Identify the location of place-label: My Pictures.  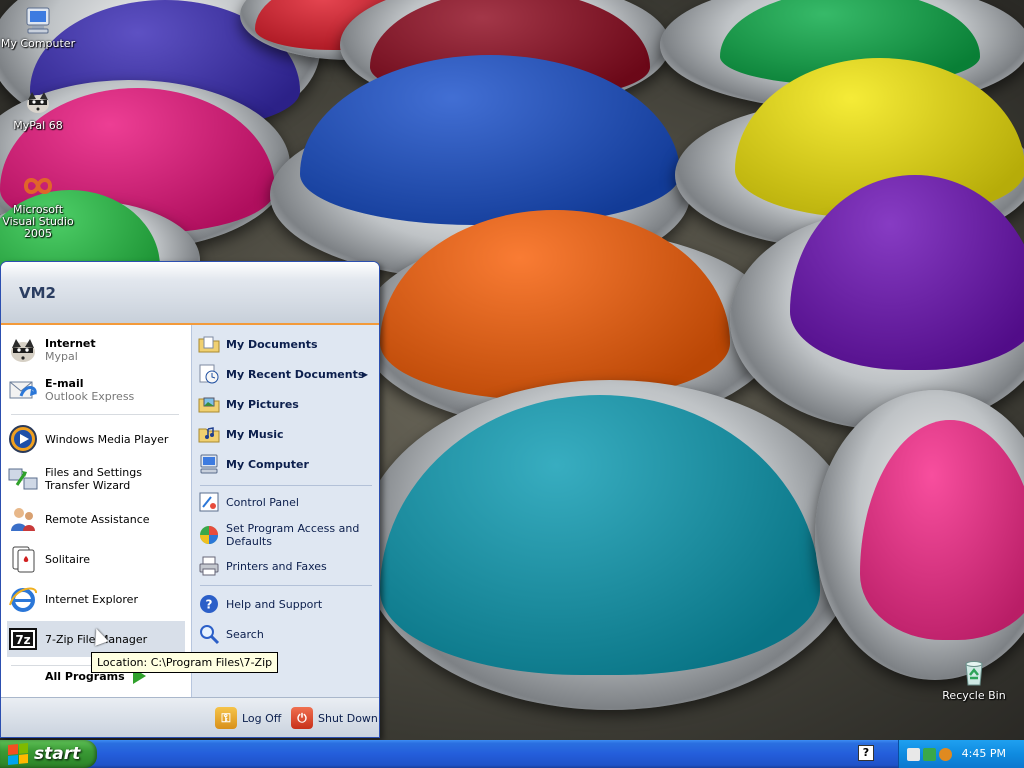
(262, 404).